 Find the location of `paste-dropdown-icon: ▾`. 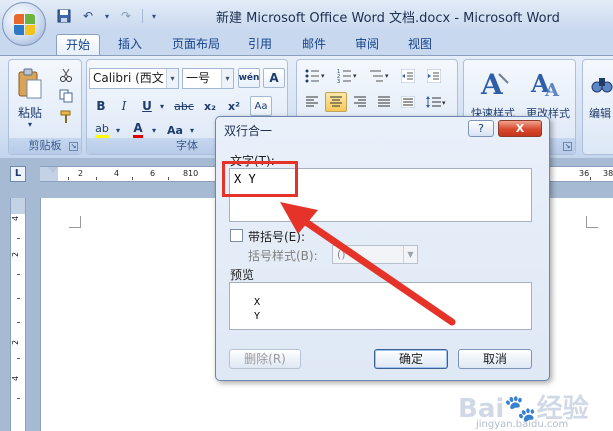

paste-dropdown-icon: ▾ is located at coordinates (30, 124).